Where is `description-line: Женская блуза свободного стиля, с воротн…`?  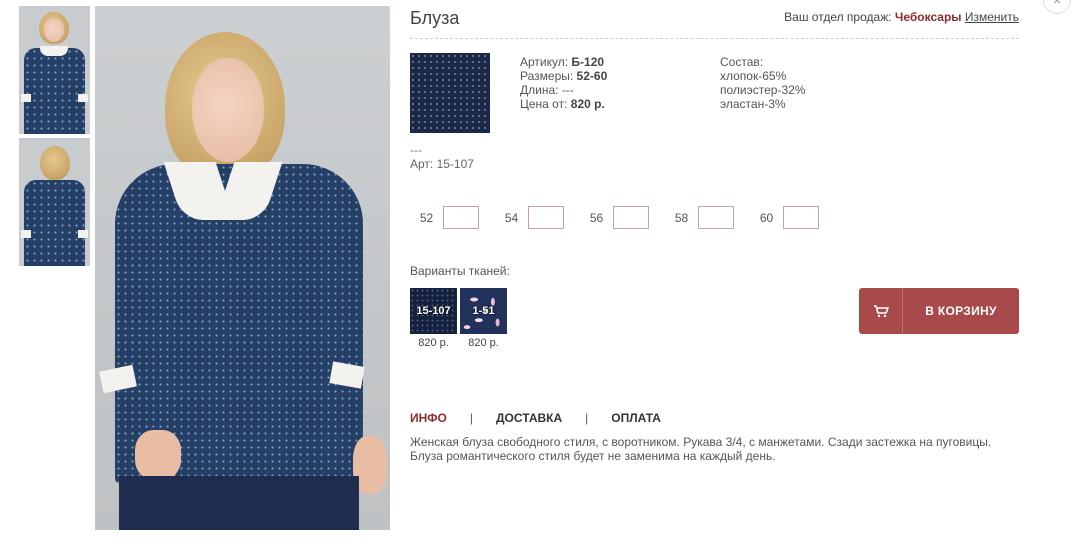
description-line: Женская блуза свободного стиля, с воротн… is located at coordinates (701, 442).